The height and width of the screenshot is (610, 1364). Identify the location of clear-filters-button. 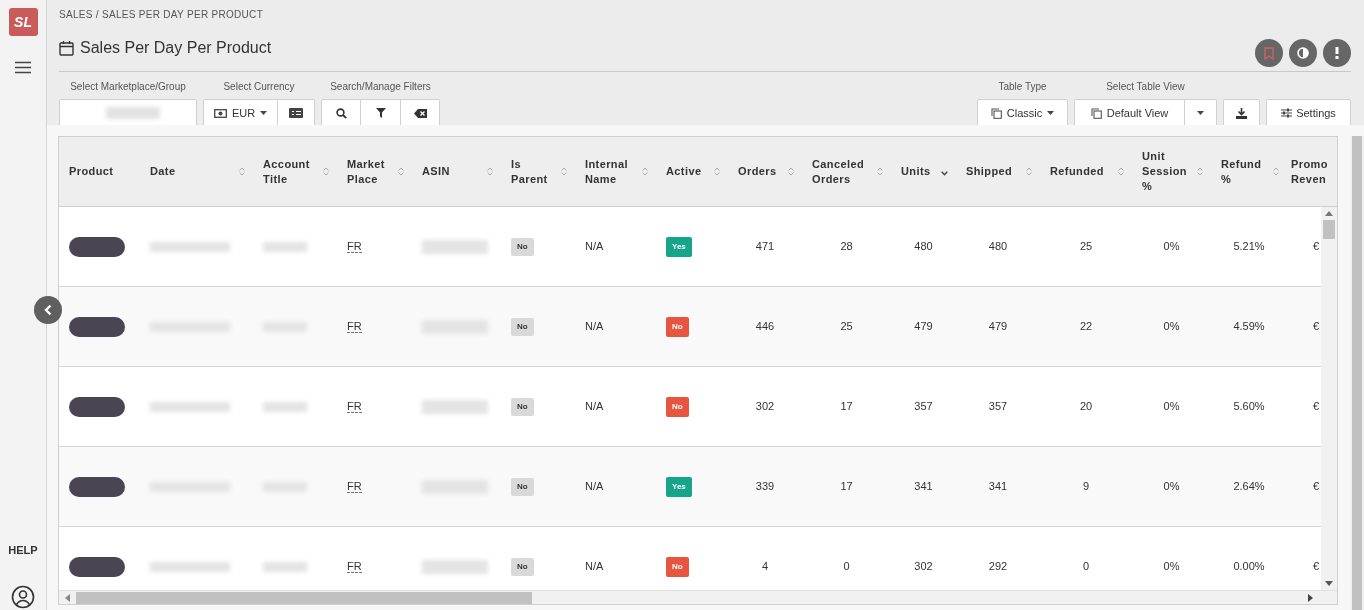
(420, 113).